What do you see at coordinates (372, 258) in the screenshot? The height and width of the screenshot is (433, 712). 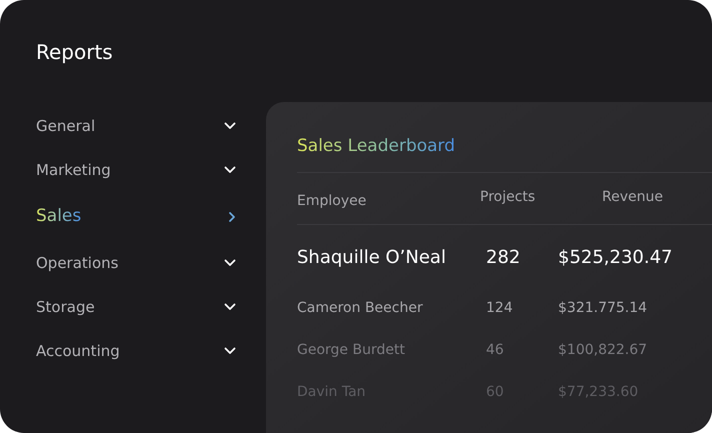 I see `employee-cell-text: Shaquille O’Neal` at bounding box center [372, 258].